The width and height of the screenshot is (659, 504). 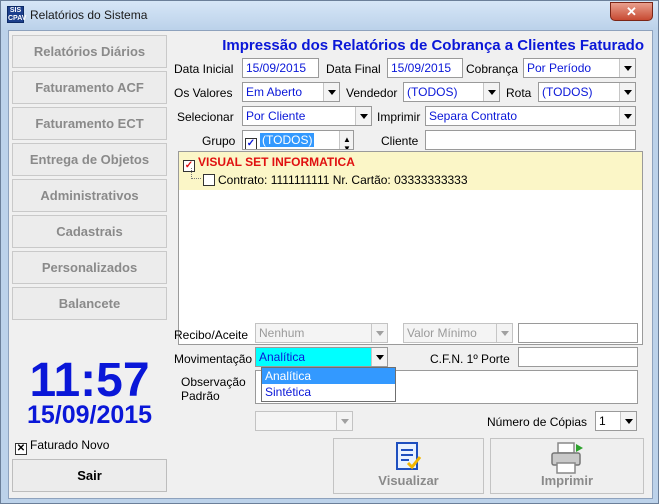 I want to click on faturado-novo-label: Faturado Novo, so click(x=70, y=445).